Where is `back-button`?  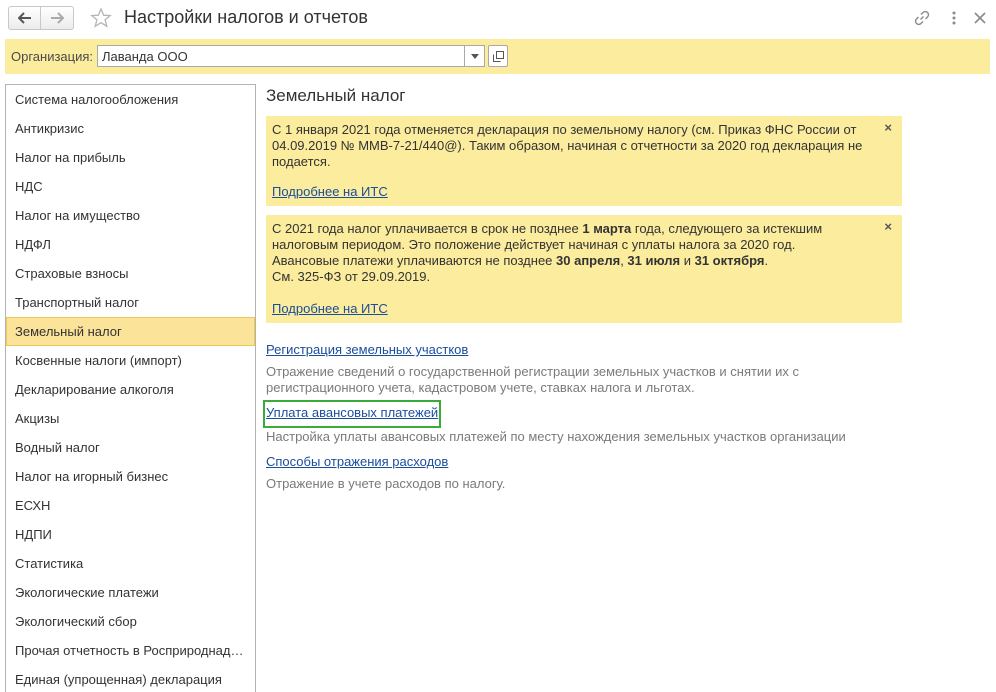 back-button is located at coordinates (24, 18).